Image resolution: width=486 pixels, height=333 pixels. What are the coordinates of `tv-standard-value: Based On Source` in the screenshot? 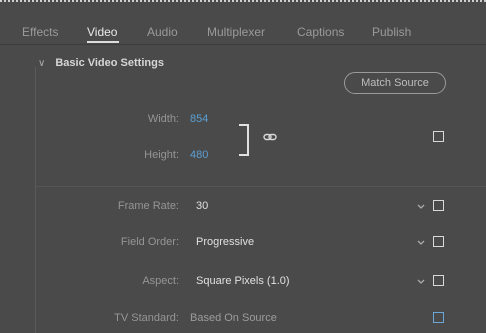 It's located at (233, 318).